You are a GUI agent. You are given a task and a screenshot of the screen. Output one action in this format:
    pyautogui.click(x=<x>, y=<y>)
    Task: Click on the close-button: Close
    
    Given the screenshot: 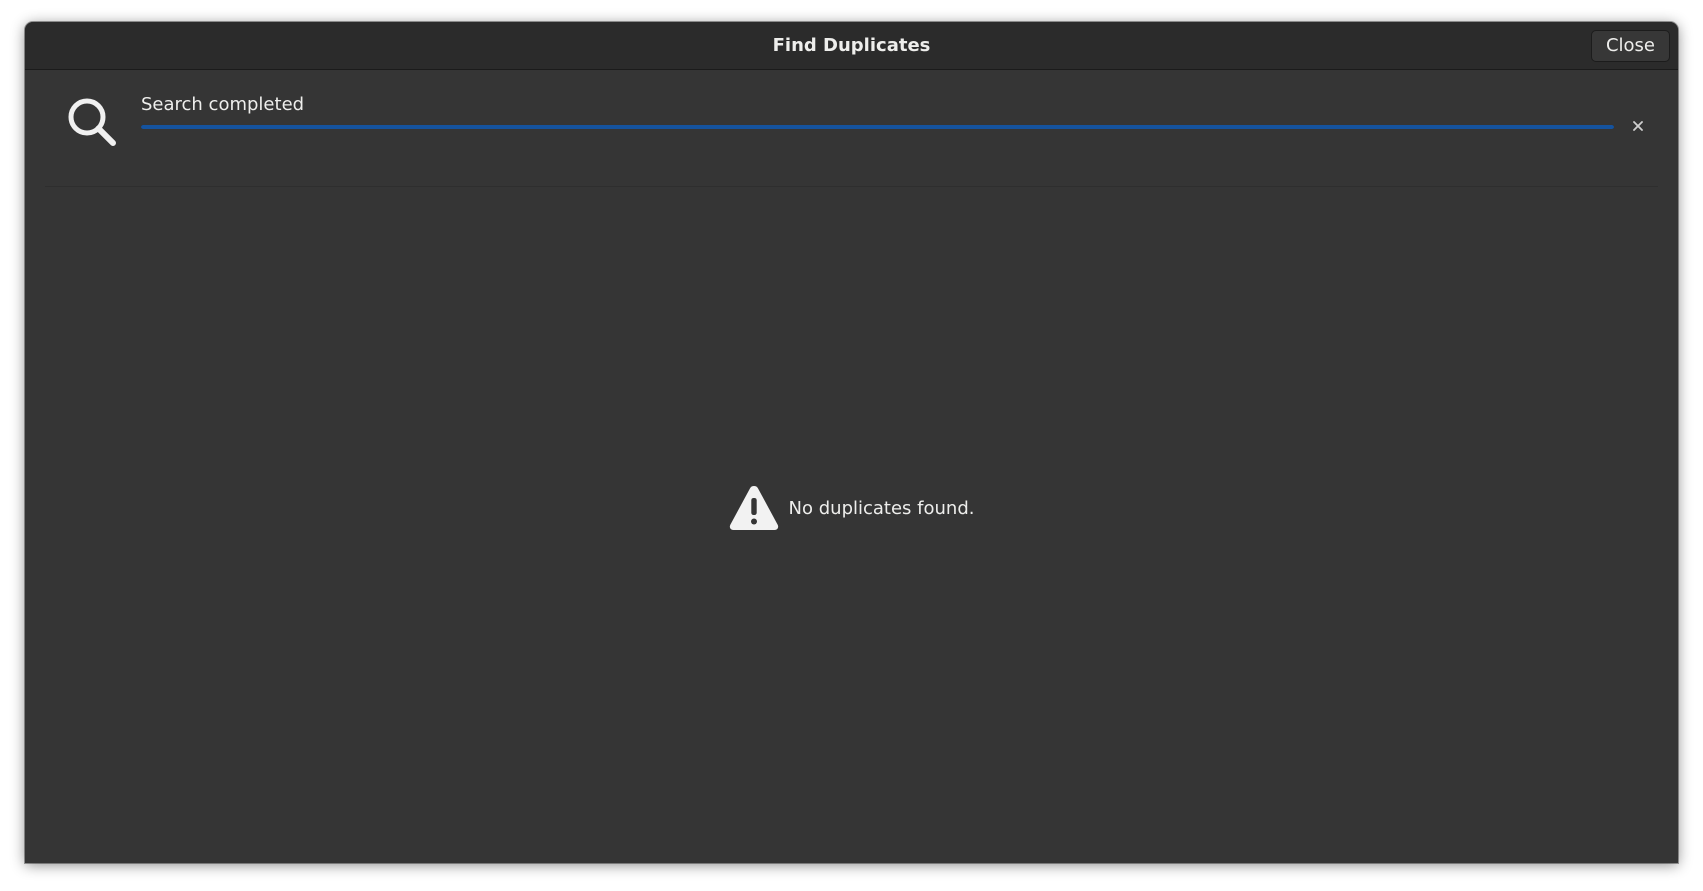 What is the action you would take?
    pyautogui.click(x=1630, y=46)
    